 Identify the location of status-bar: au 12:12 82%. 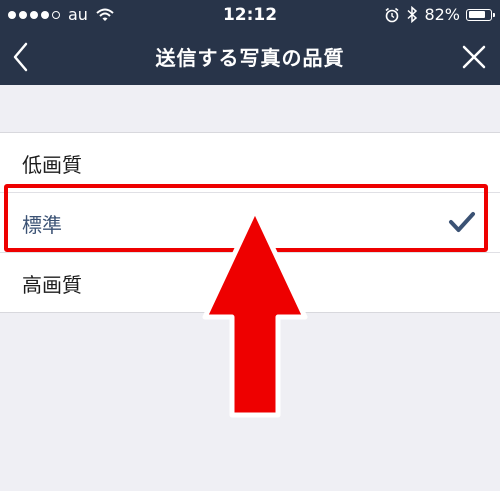
(250, 15).